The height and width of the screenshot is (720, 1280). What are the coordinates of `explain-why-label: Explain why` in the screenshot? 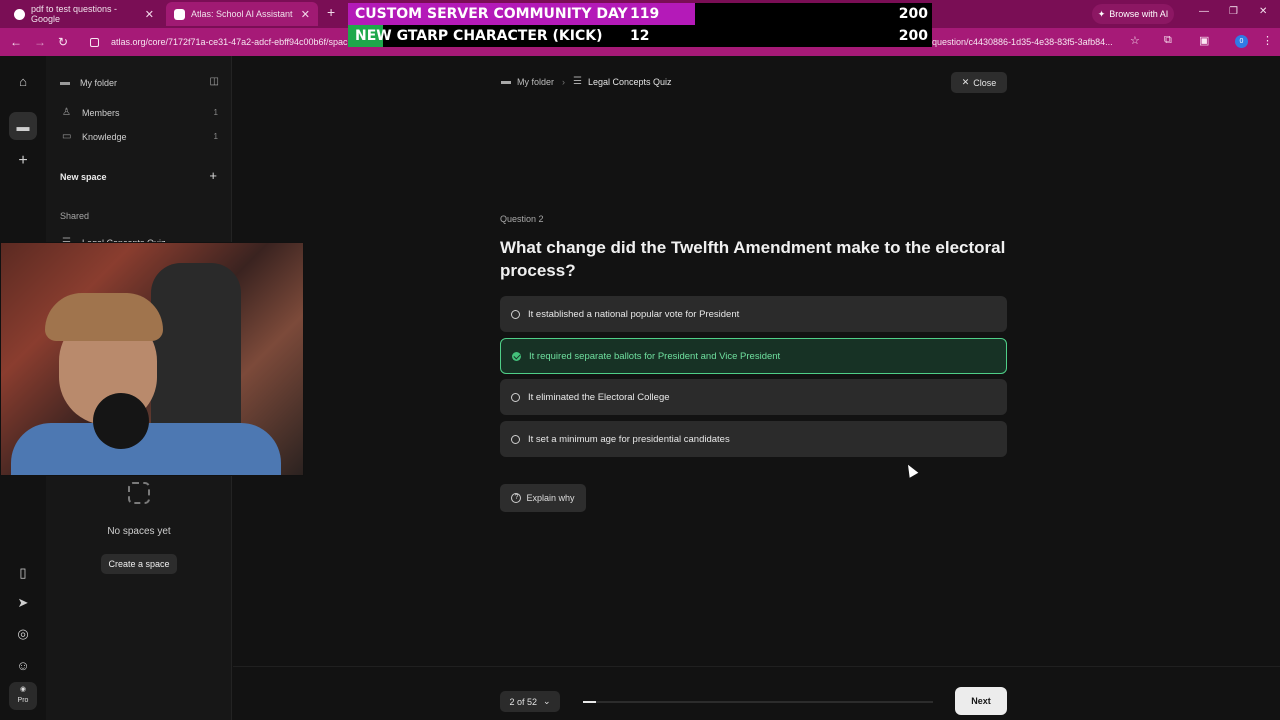 It's located at (550, 498).